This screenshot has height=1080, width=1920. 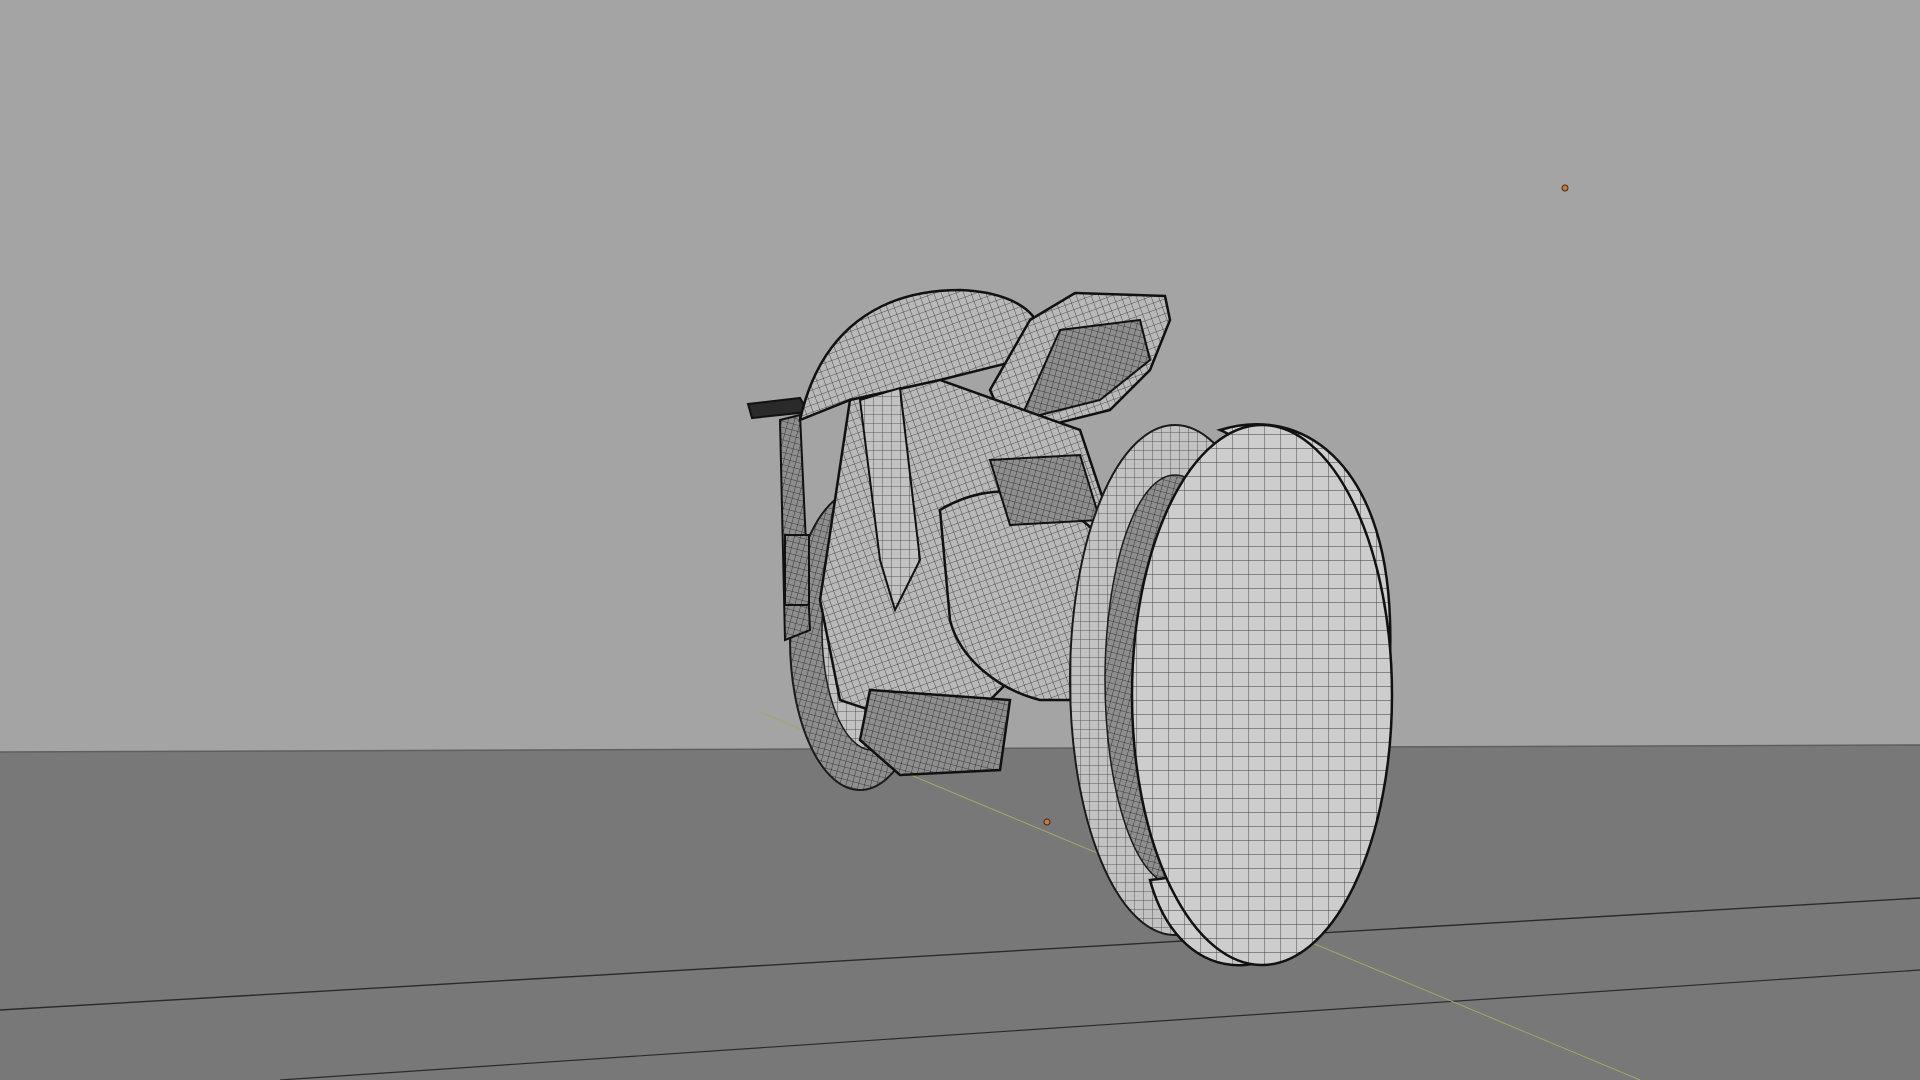 What do you see at coordinates (797, 570) in the screenshot?
I see `license-plate` at bounding box center [797, 570].